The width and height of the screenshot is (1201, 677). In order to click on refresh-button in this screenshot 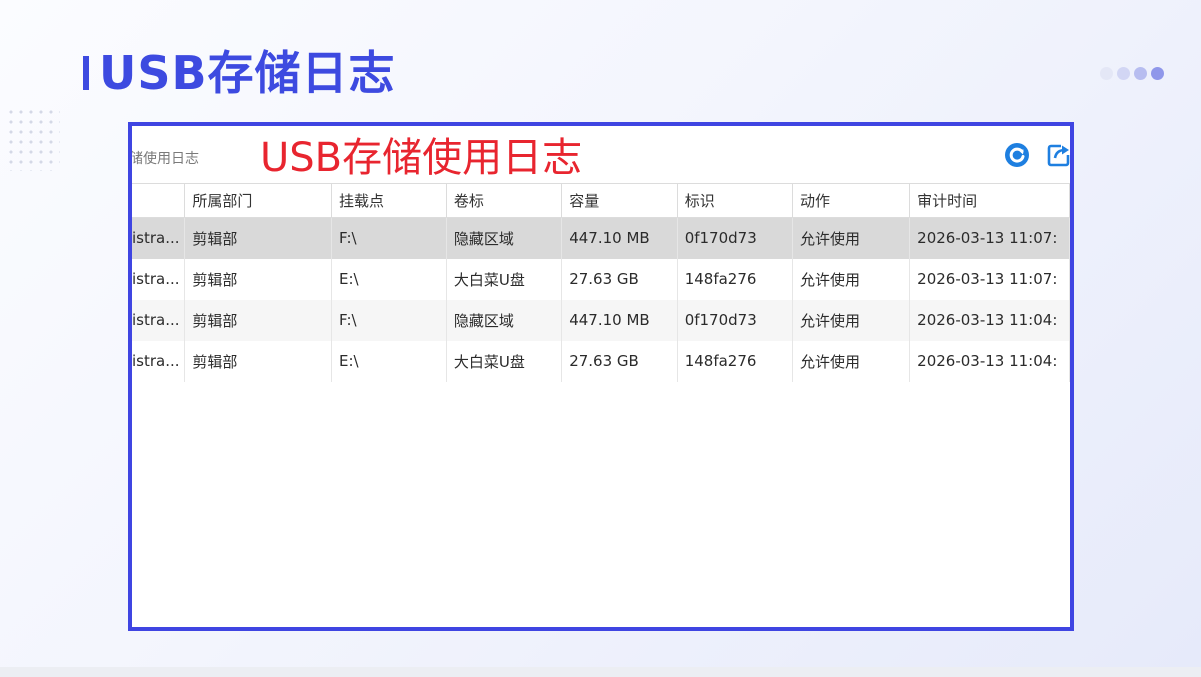, I will do `click(1017, 155)`.